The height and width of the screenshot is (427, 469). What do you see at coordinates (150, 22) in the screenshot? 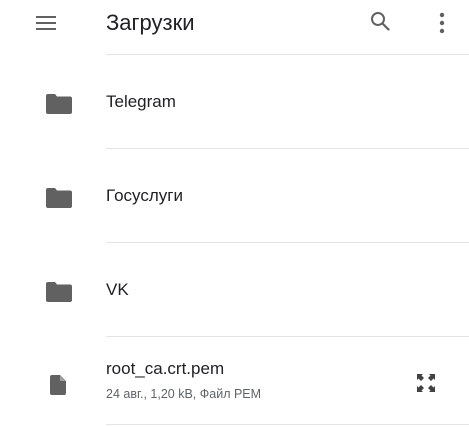
I see `page-title: Загрузки` at bounding box center [150, 22].